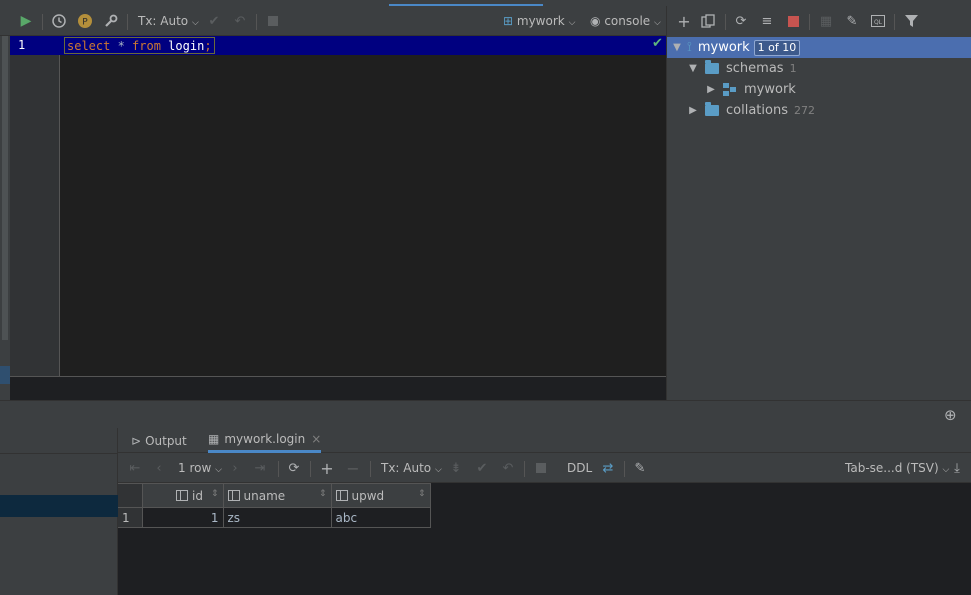  Describe the element at coordinates (950, 415) in the screenshot. I see `crosshair-icon: ⊕` at that location.